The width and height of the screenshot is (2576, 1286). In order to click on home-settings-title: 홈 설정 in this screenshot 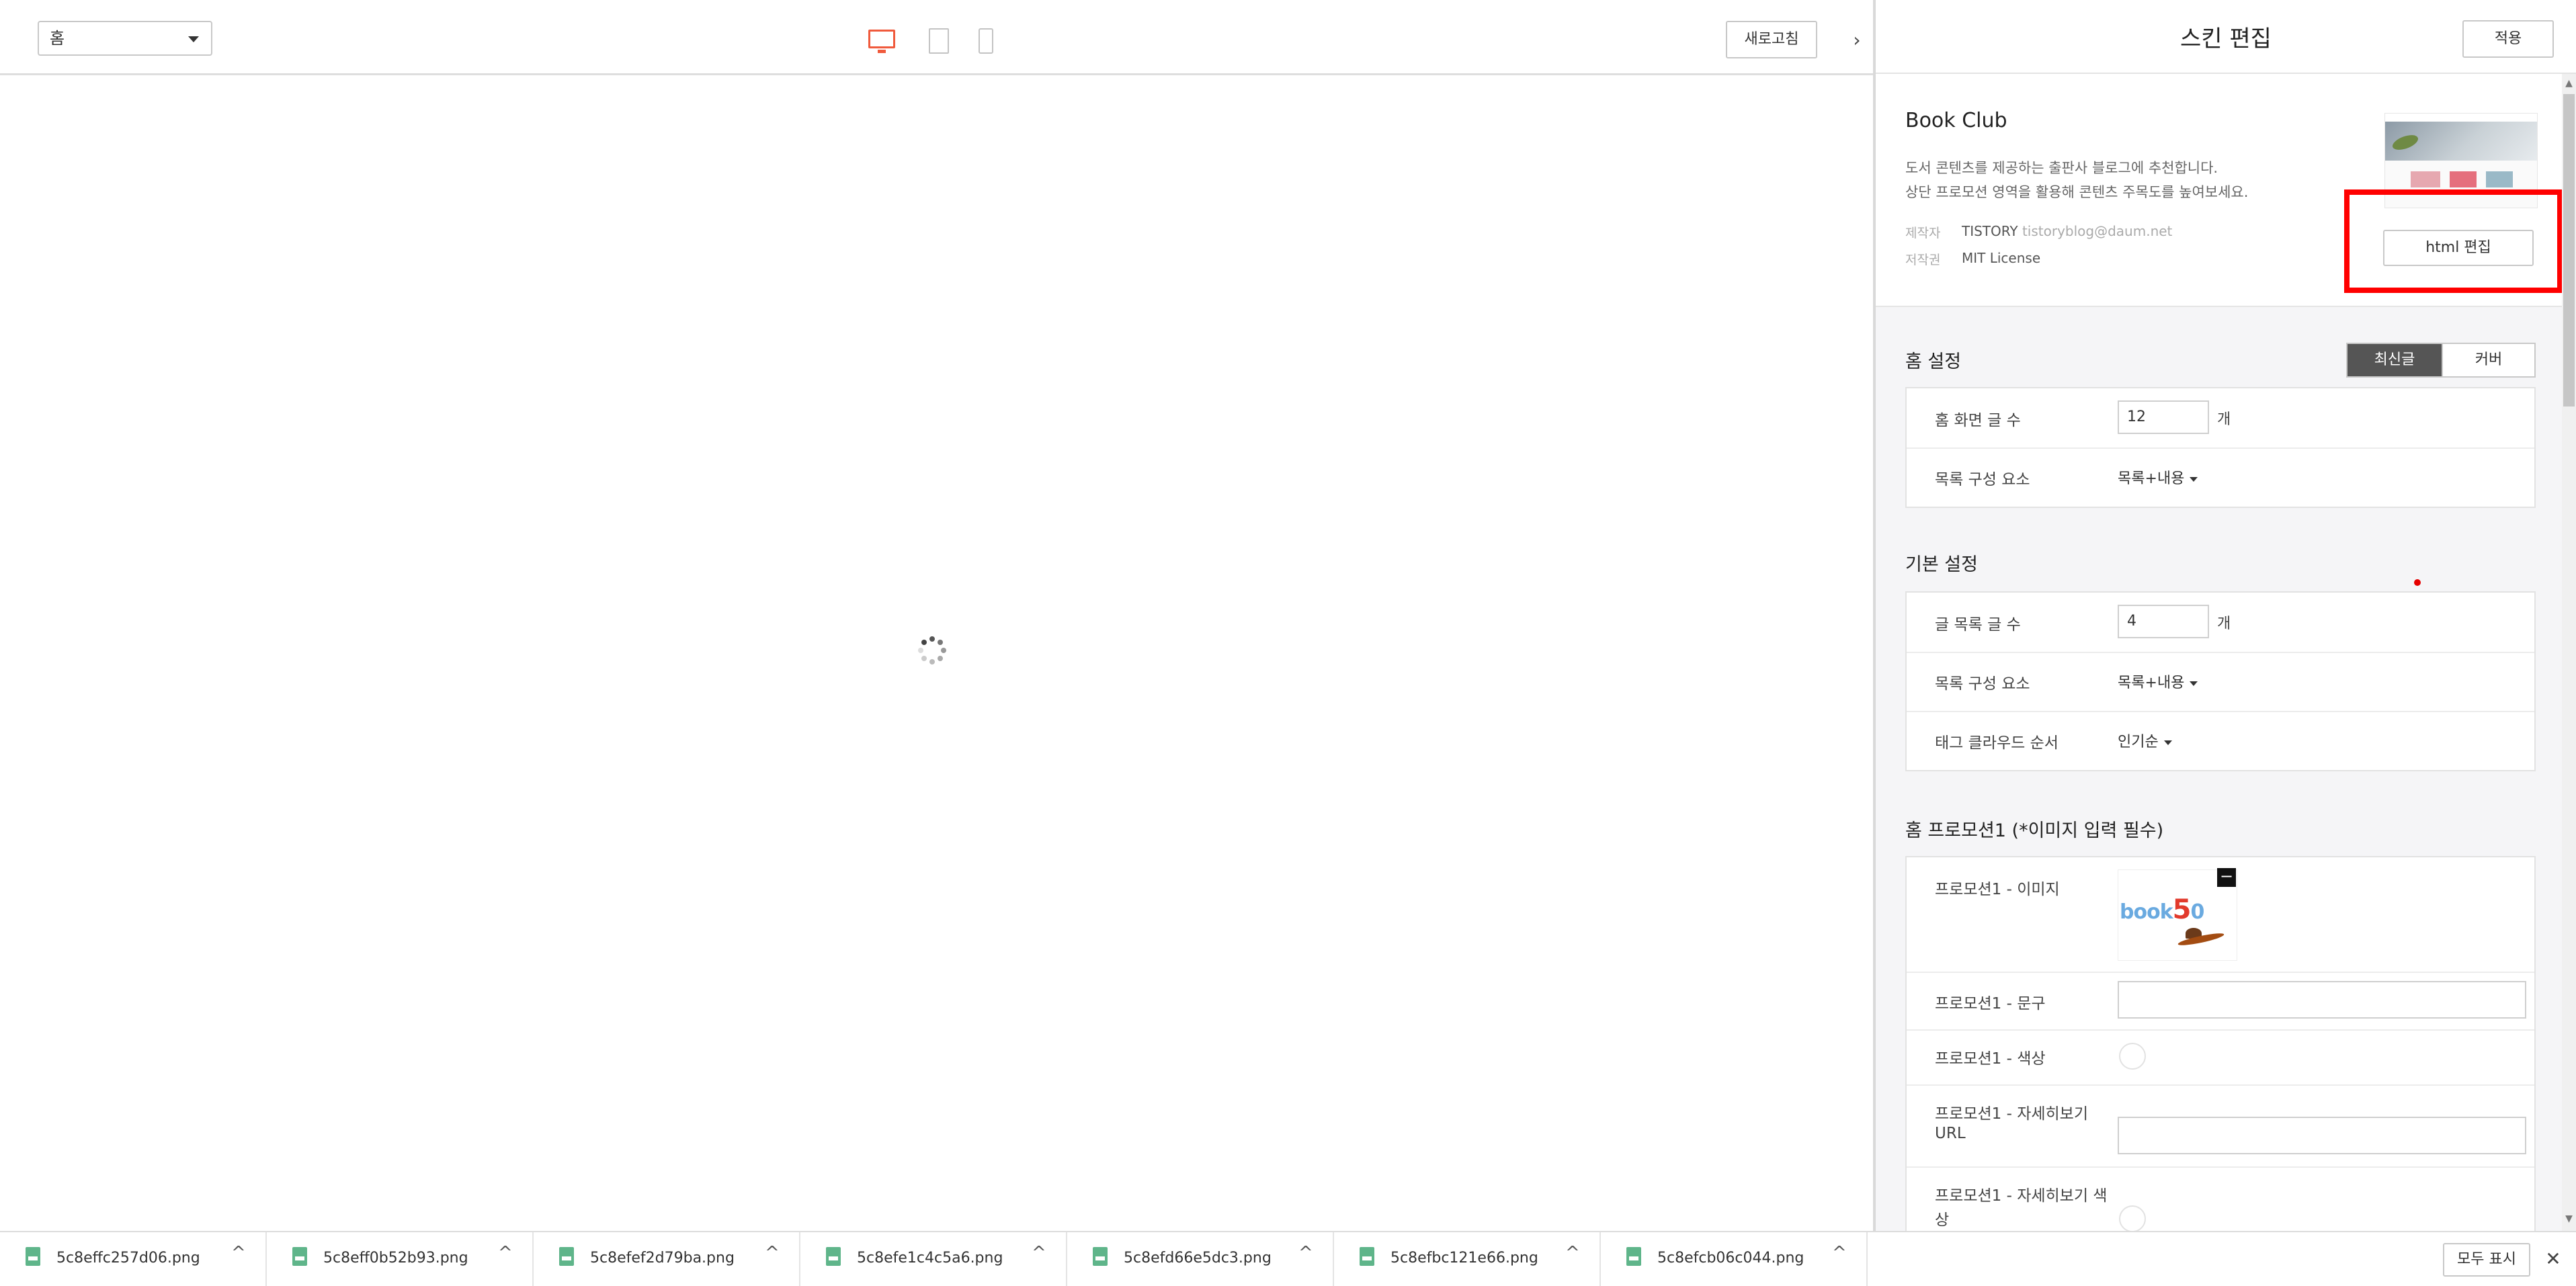, I will do `click(1933, 361)`.